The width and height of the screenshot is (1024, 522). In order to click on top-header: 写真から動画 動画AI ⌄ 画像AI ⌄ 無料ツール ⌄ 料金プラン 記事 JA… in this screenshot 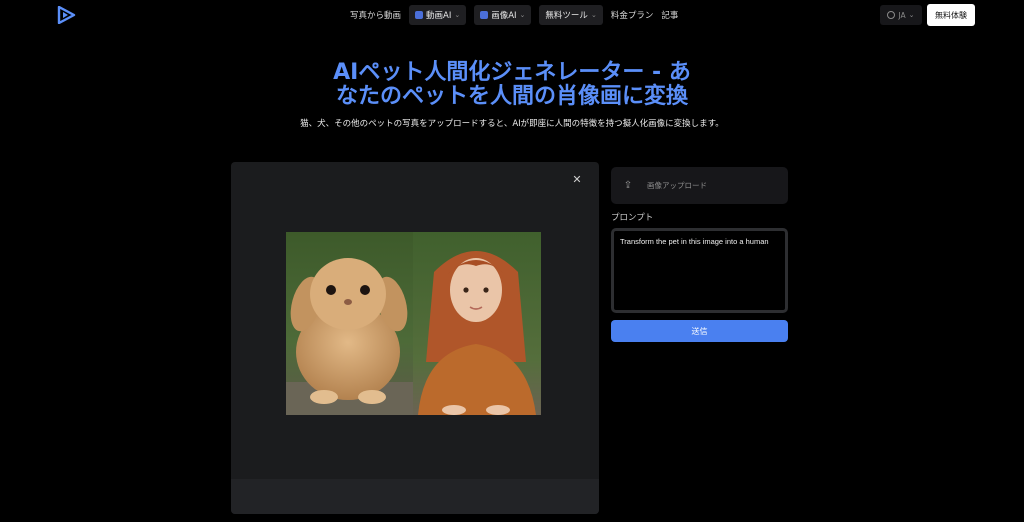, I will do `click(512, 15)`.